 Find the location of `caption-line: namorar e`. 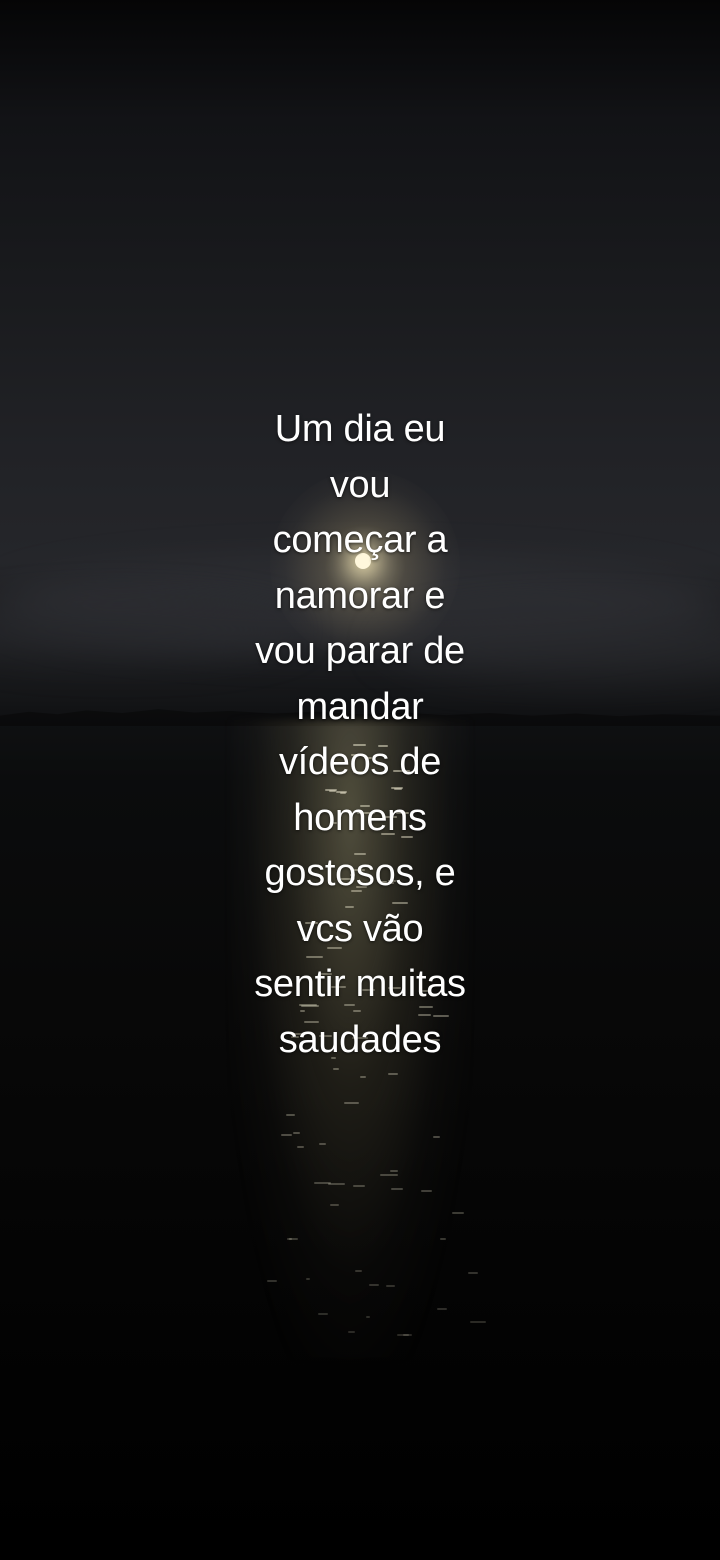

caption-line: namorar e is located at coordinates (360, 595).